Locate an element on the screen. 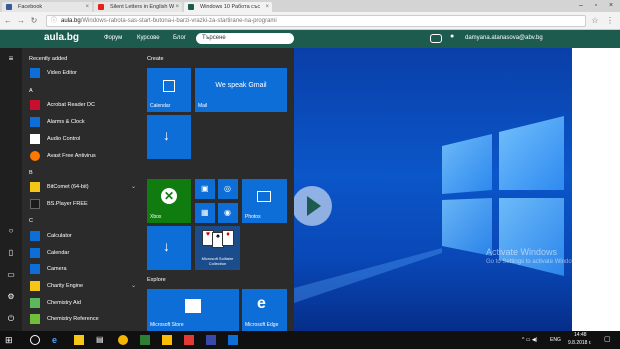 The width and height of the screenshot is (620, 349). tile-camera: ◉ is located at coordinates (228, 213).